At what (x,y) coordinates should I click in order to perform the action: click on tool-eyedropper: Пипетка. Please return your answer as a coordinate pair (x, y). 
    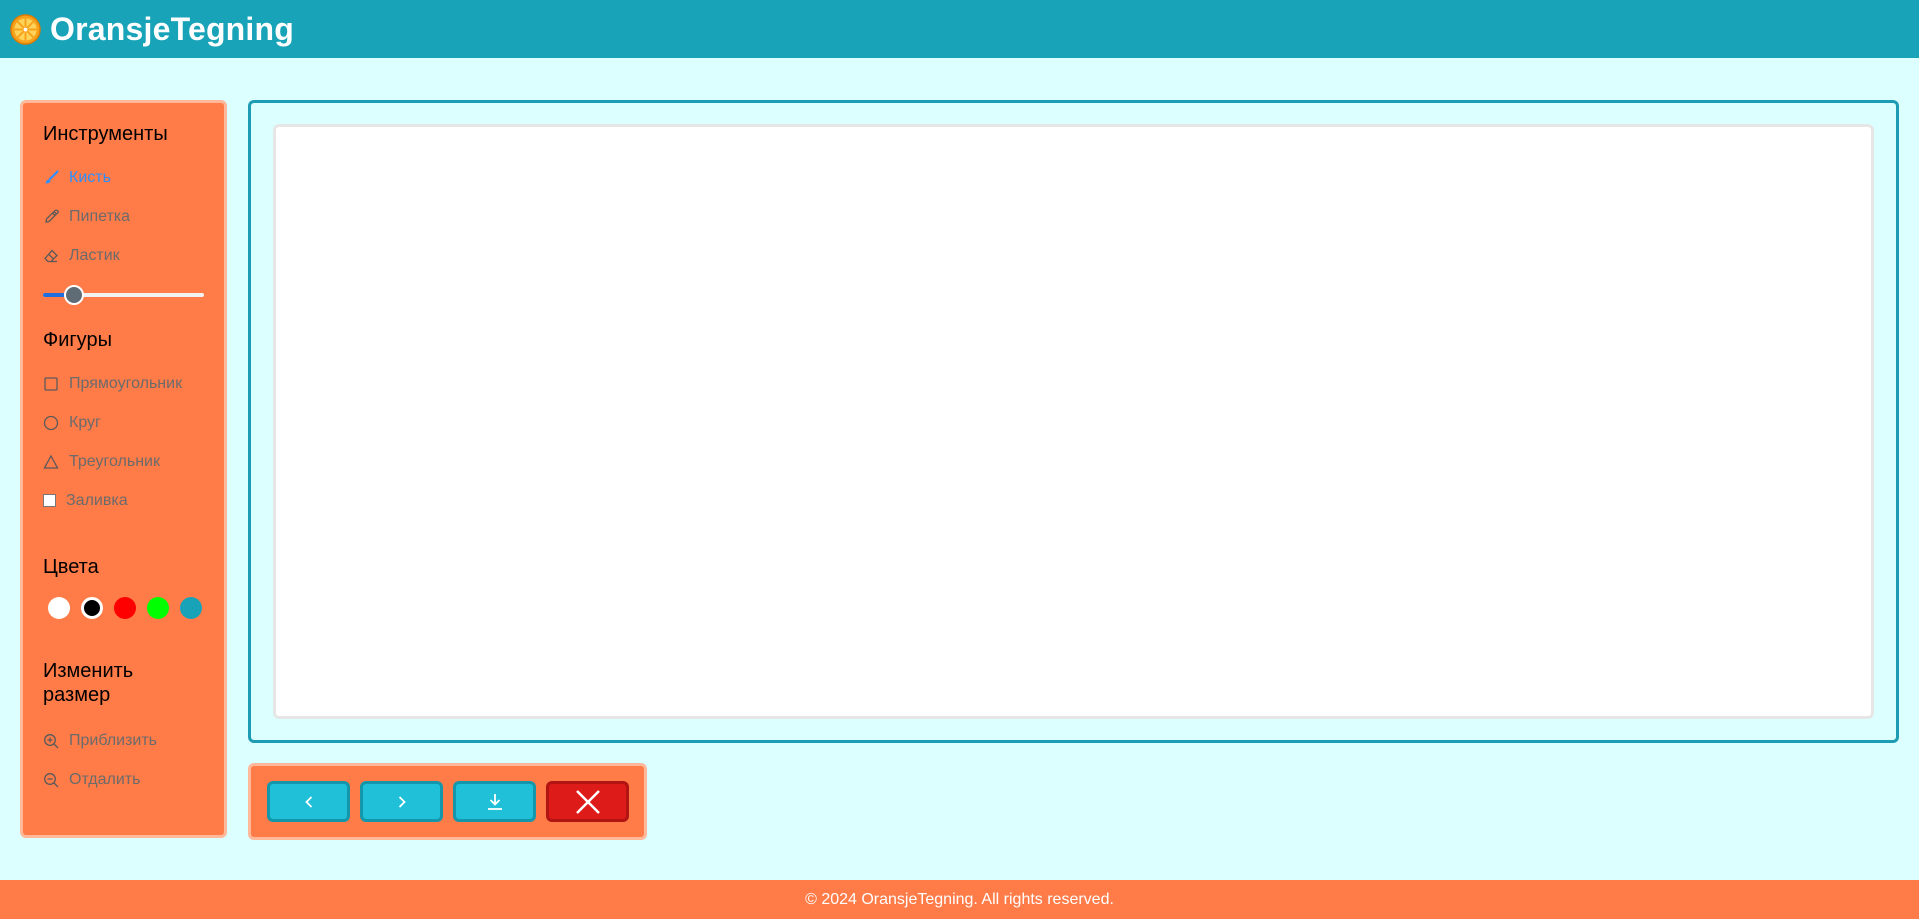
    Looking at the image, I should click on (123, 216).